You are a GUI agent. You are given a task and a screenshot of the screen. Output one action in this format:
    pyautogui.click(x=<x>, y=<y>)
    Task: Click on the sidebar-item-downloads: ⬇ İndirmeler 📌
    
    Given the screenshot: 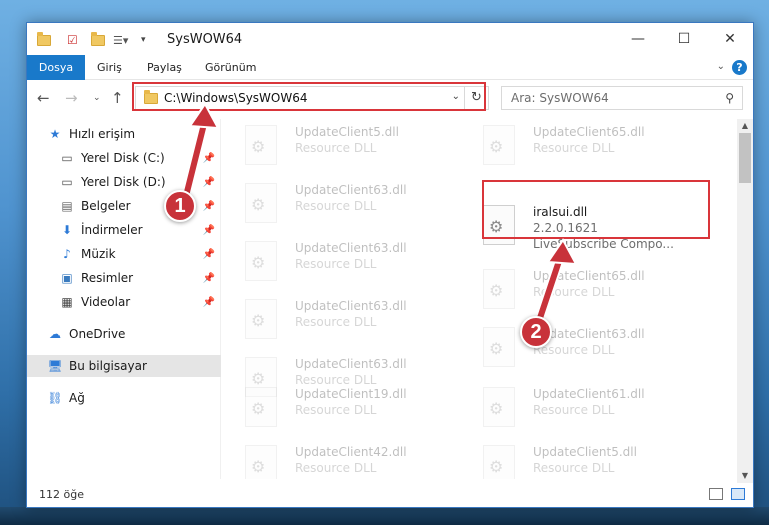 What is the action you would take?
    pyautogui.click(x=124, y=230)
    